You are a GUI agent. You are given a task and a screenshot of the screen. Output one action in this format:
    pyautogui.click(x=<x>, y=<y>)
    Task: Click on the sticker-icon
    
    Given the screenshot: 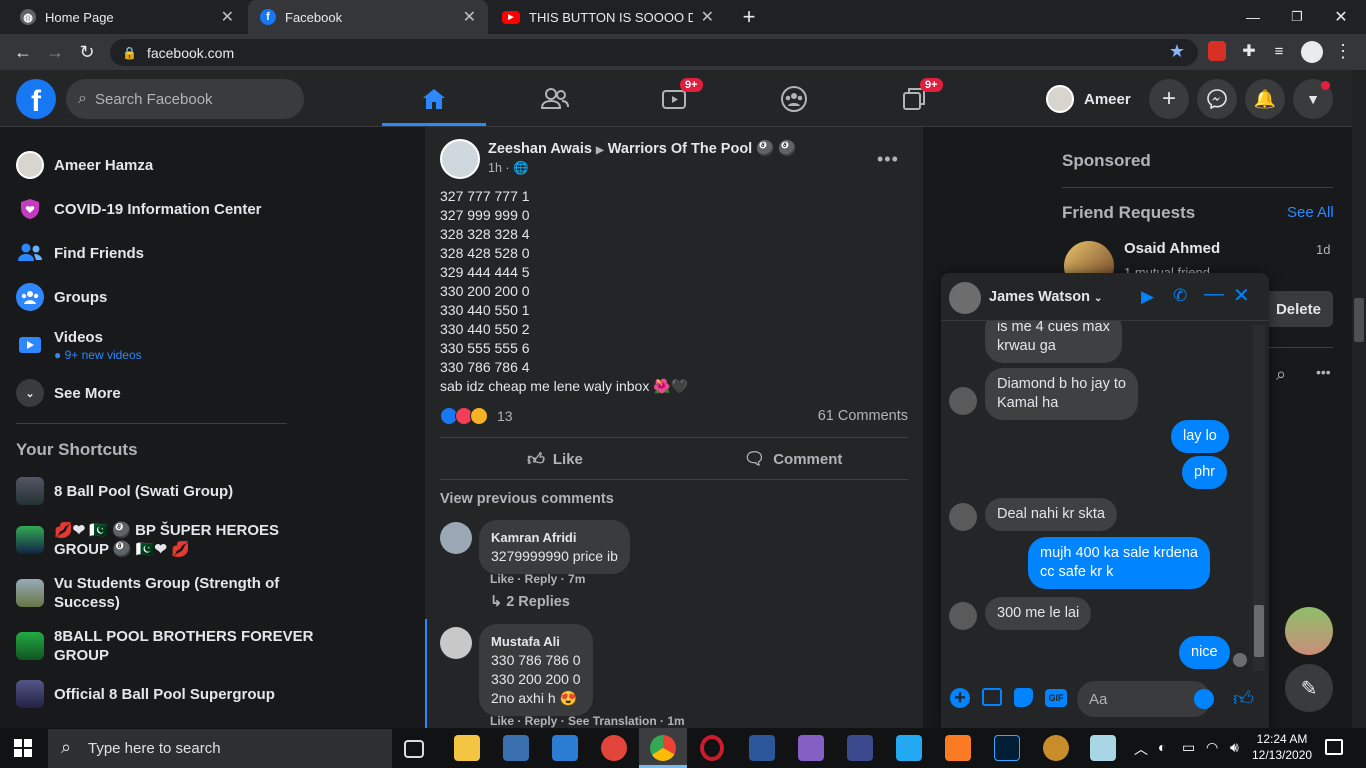 What is the action you would take?
    pyautogui.click(x=1023, y=697)
    